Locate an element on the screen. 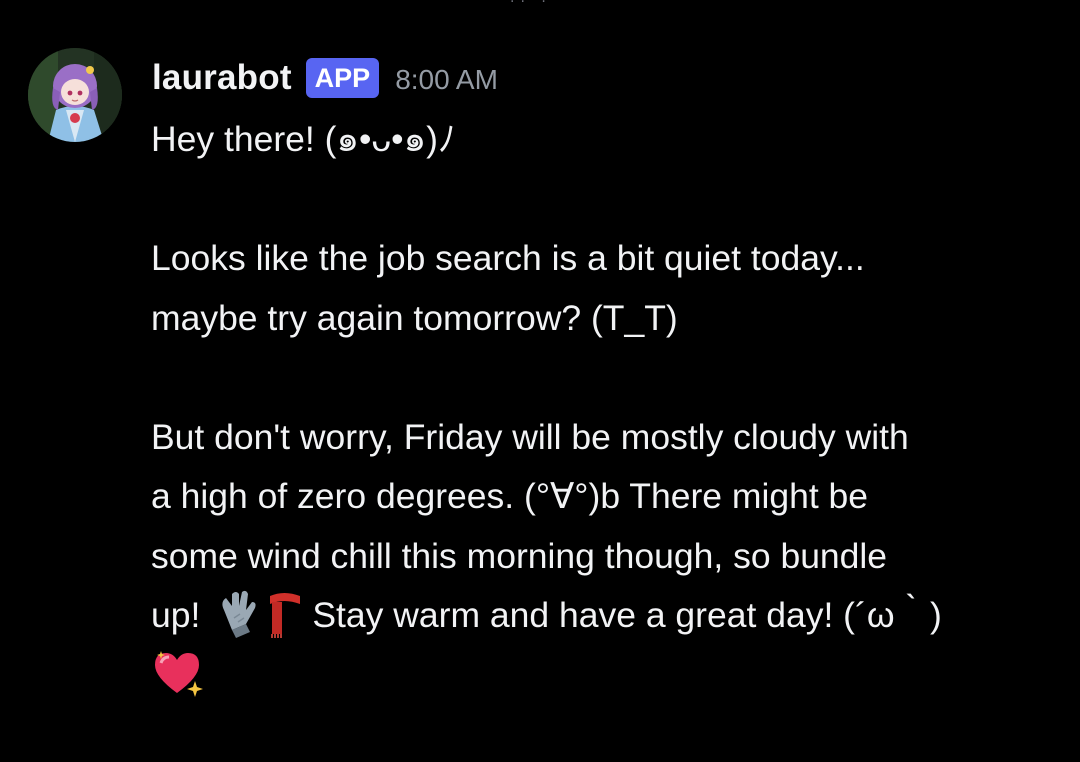  timestamp: 8:00 AM is located at coordinates (446, 78).